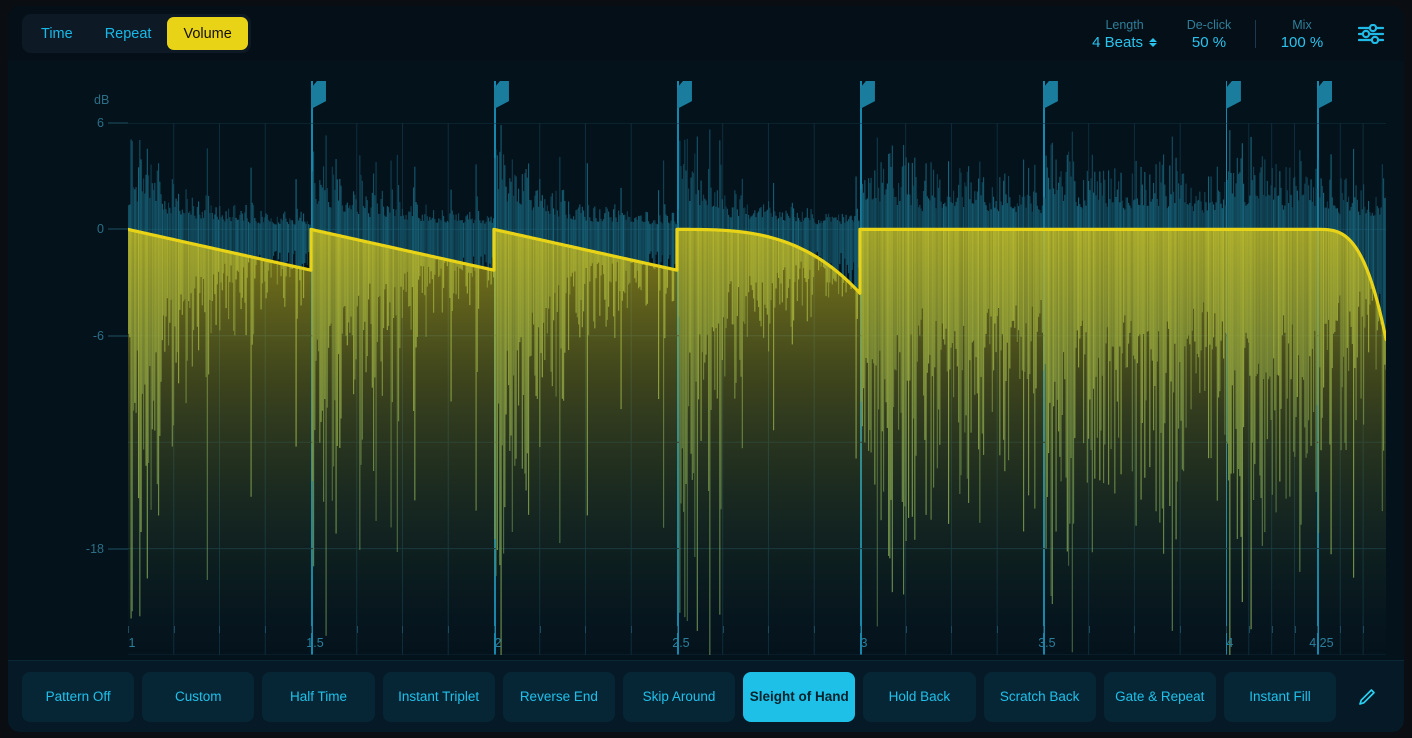 The width and height of the screenshot is (1412, 738). What do you see at coordinates (1302, 24) in the screenshot?
I see `param-mix-label: Mix` at bounding box center [1302, 24].